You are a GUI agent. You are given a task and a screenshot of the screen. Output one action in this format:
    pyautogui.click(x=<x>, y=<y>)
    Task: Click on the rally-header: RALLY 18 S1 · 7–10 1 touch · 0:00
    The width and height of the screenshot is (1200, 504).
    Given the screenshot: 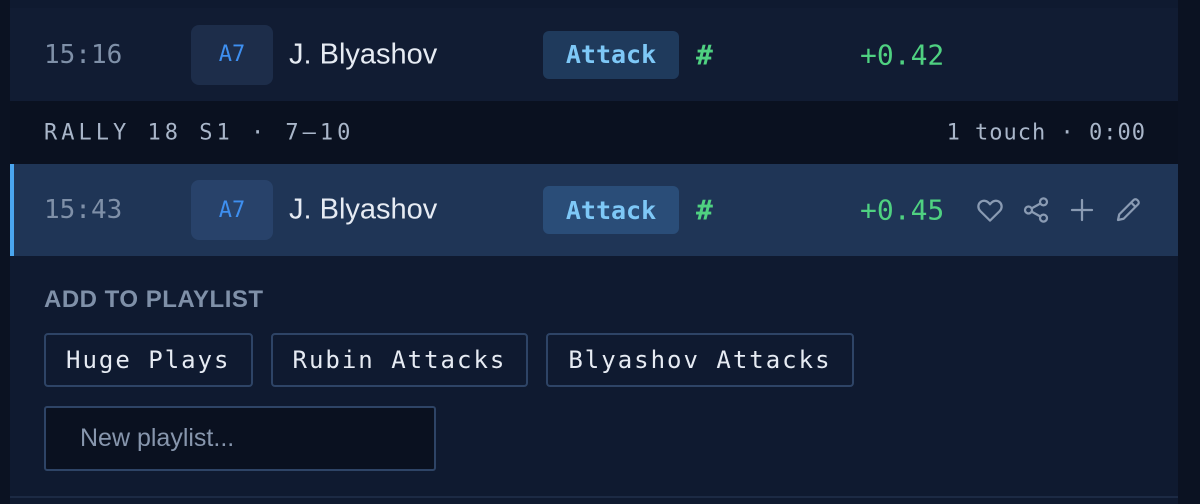 What is the action you would take?
    pyautogui.click(x=594, y=133)
    